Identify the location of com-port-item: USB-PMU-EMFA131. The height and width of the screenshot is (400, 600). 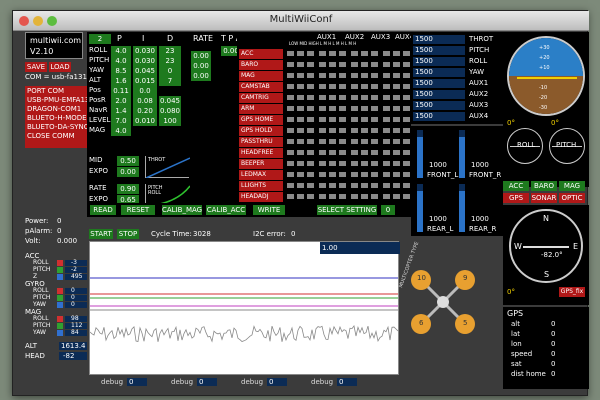
(60, 100).